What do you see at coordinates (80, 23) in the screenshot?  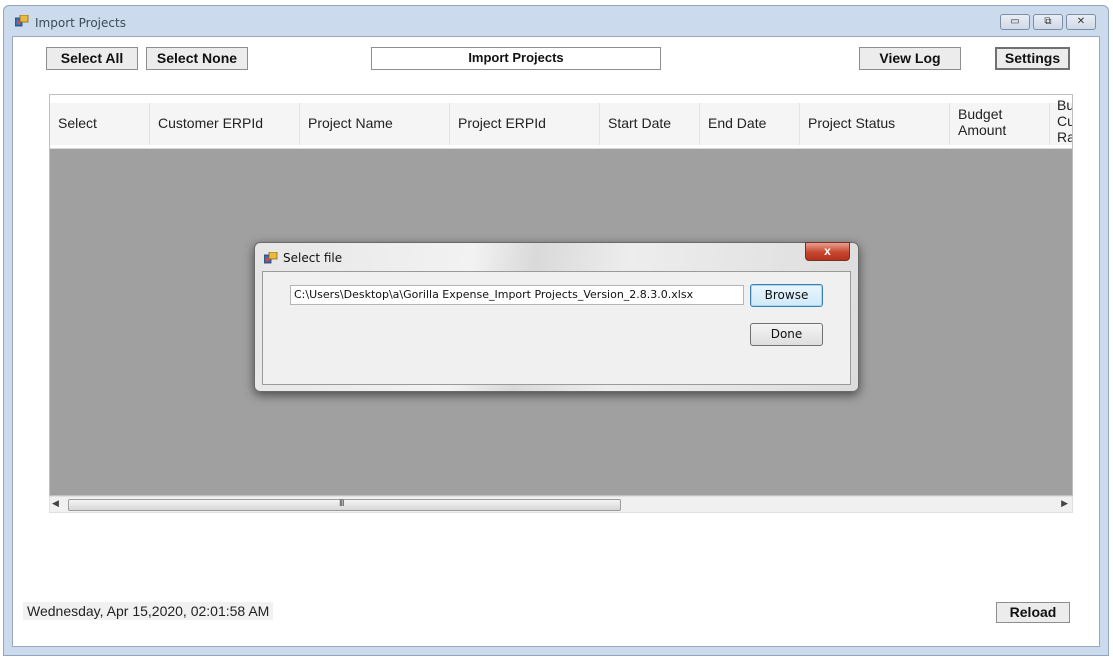 I see `window-title: Import Projects` at bounding box center [80, 23].